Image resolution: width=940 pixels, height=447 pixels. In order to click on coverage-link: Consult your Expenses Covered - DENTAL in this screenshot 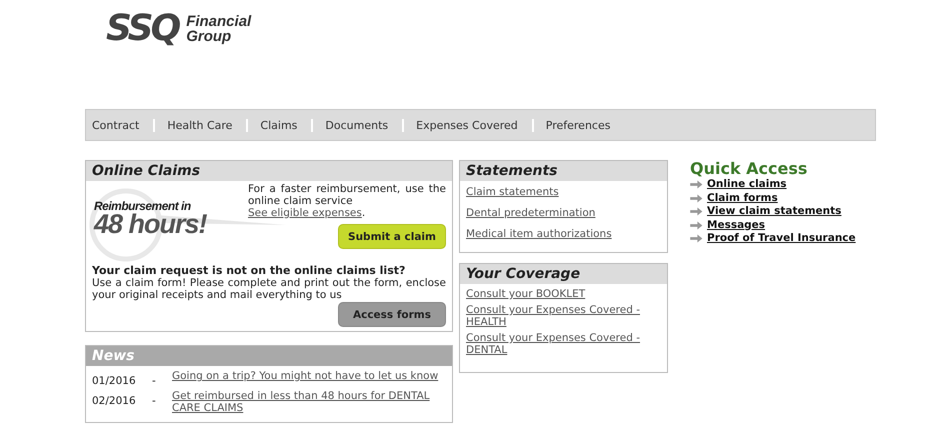, I will do `click(563, 344)`.